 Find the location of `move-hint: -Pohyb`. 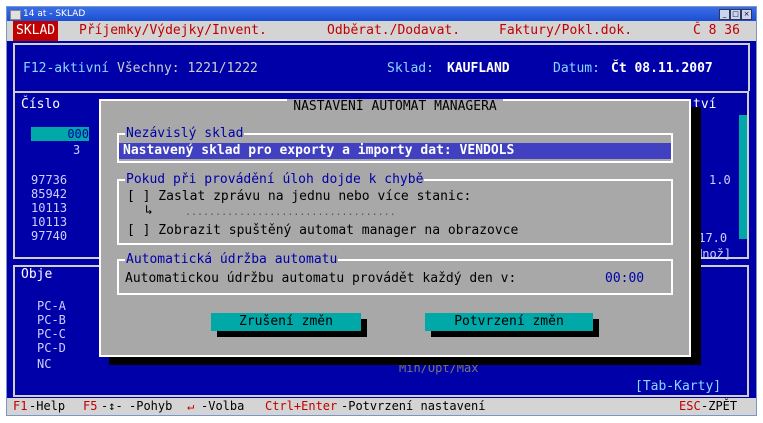

move-hint: -Pohyb is located at coordinates (151, 406).